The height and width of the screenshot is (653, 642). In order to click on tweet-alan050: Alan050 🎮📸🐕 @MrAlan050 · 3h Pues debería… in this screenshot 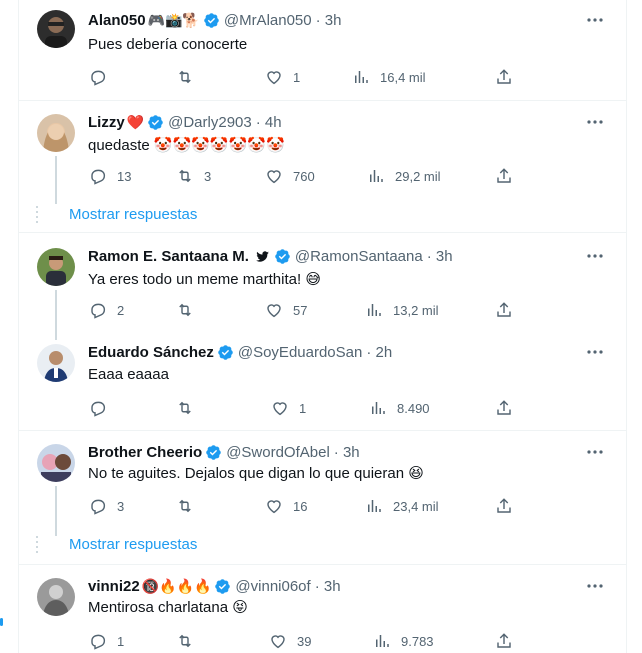, I will do `click(322, 53)`.